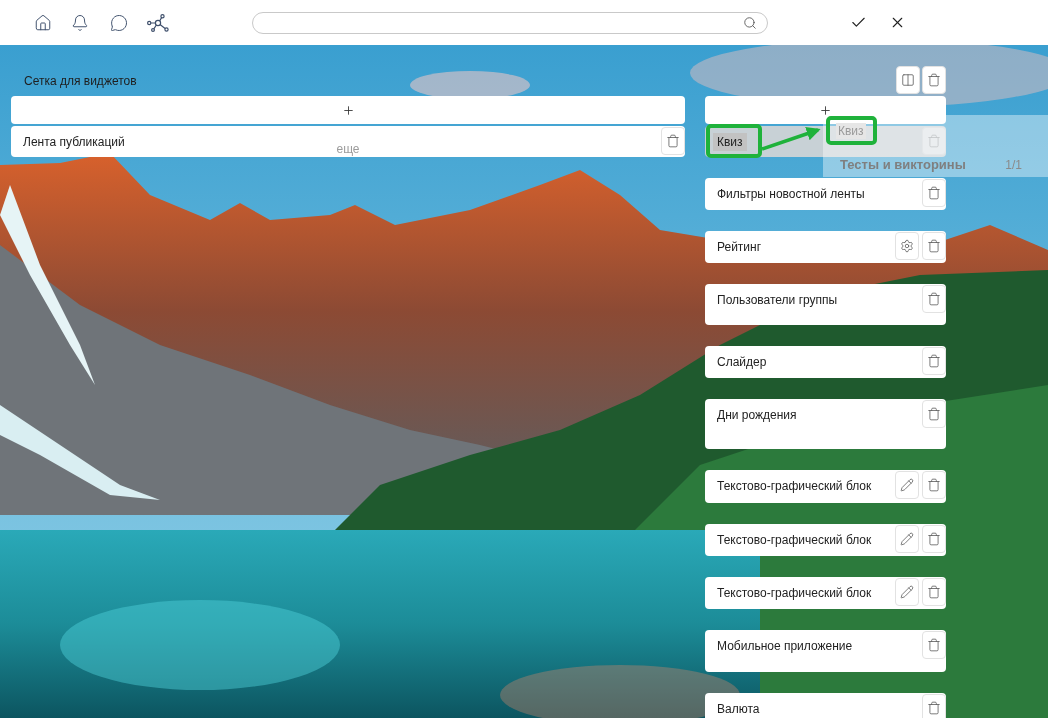 This screenshot has height=718, width=1048. Describe the element at coordinates (825, 362) in the screenshot. I see `widget-card: Слайдер` at that location.